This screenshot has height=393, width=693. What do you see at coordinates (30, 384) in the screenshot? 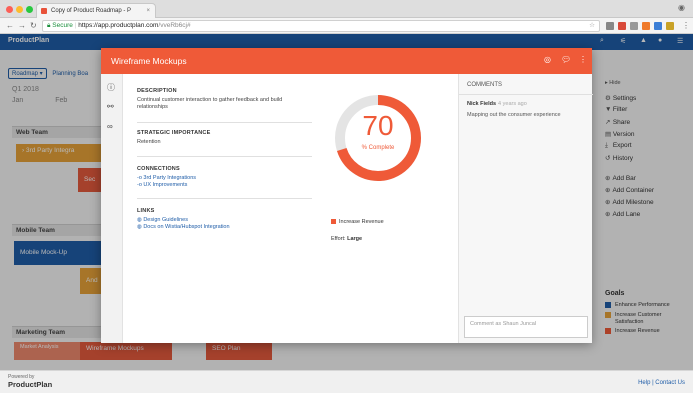
I see `footer-brand: ProductPlan` at bounding box center [30, 384].